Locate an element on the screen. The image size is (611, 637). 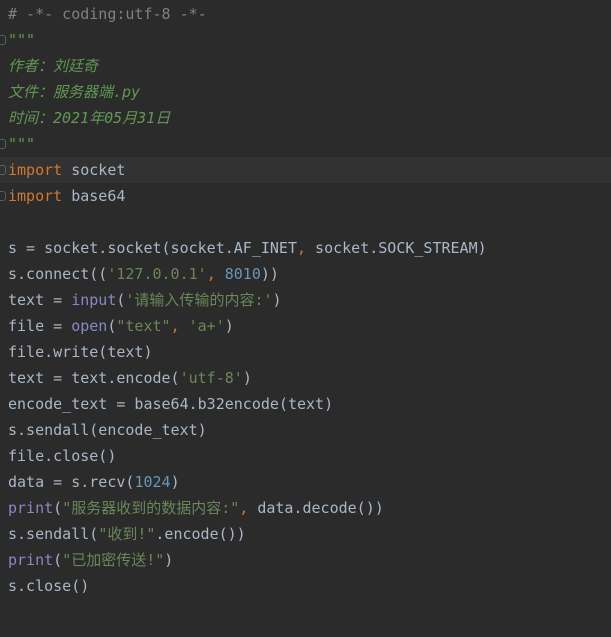
code-line: s.close() is located at coordinates (305, 586).